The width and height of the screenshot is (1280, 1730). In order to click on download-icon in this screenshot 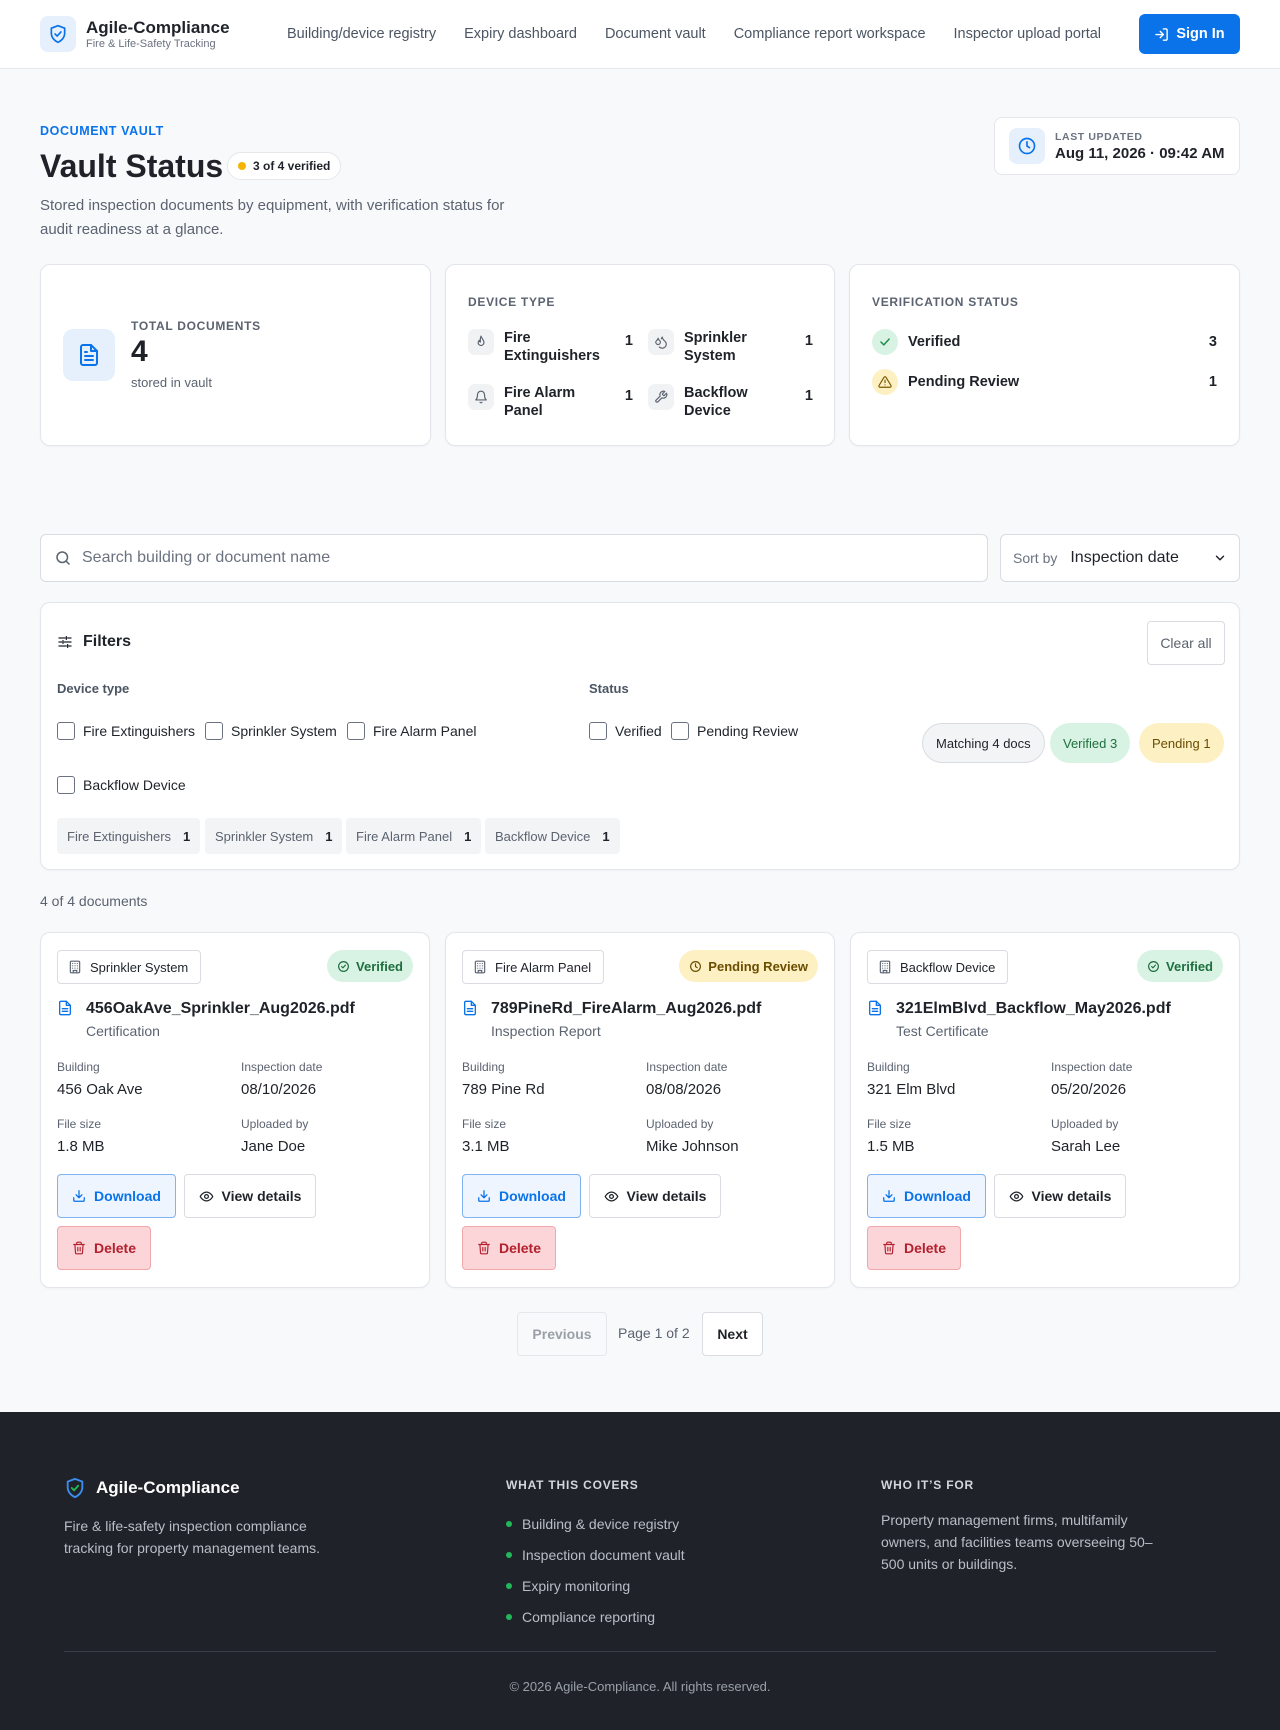, I will do `click(79, 1196)`.